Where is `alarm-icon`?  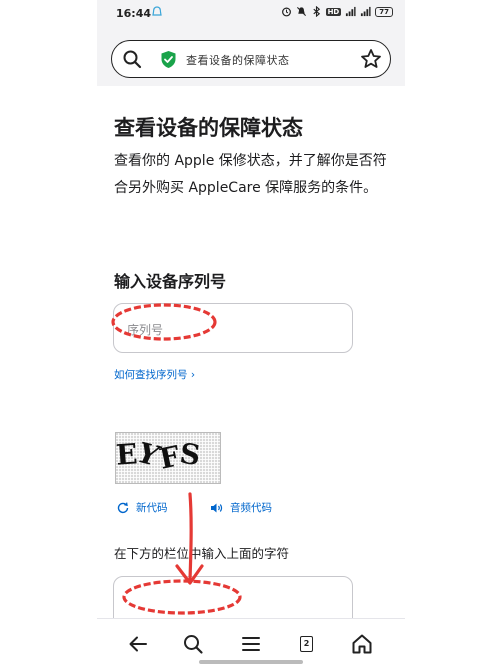 alarm-icon is located at coordinates (286, 12).